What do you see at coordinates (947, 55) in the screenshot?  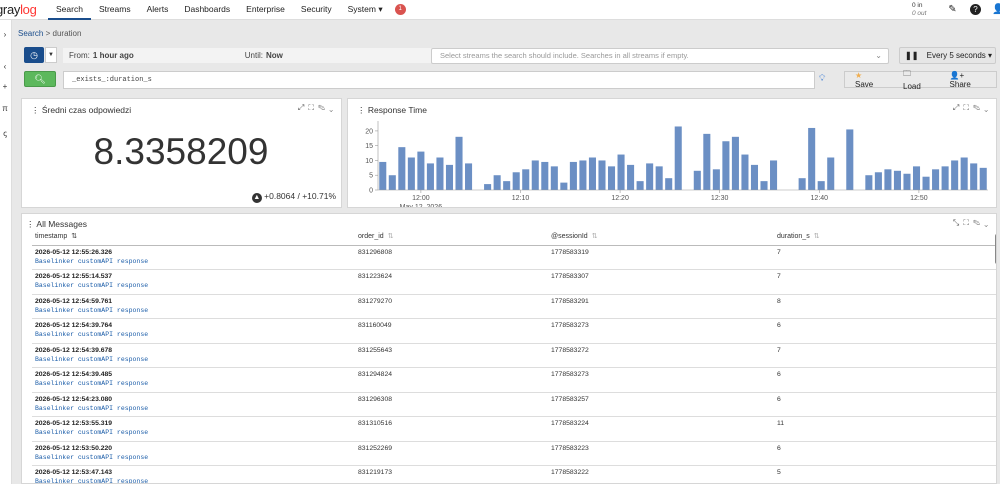 I see `auto-refresh-button: ❚❚ Every 5 seconds ▾` at bounding box center [947, 55].